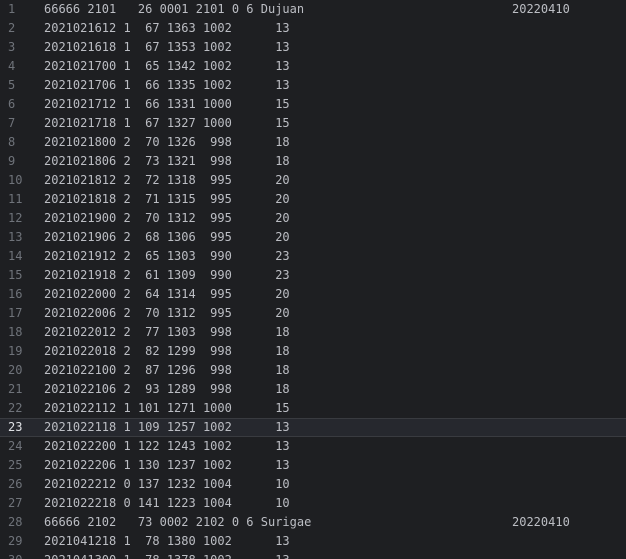  What do you see at coordinates (15, 294) in the screenshot?
I see `line-number: 16` at bounding box center [15, 294].